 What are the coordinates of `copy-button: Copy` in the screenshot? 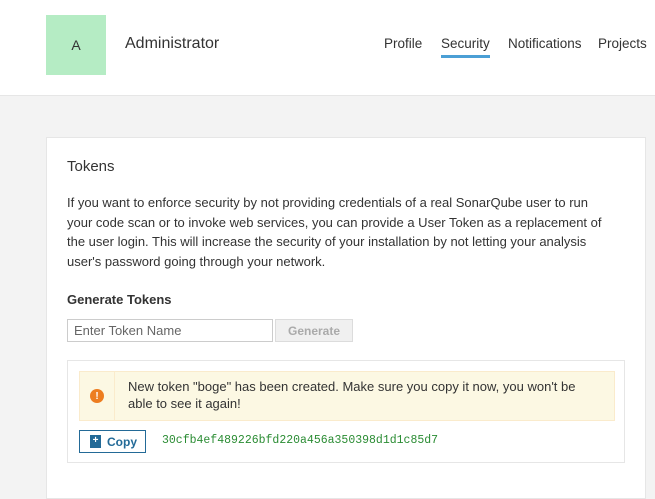 It's located at (112, 441).